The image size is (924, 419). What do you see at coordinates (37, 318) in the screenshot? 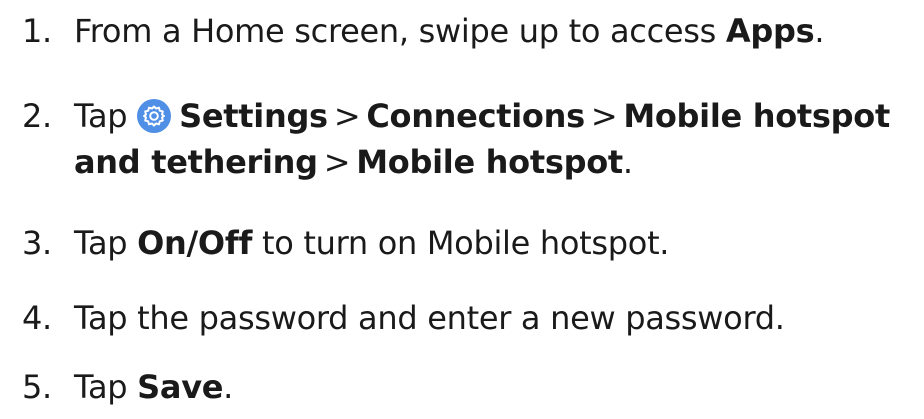
I see `step-number: 4.` at bounding box center [37, 318].